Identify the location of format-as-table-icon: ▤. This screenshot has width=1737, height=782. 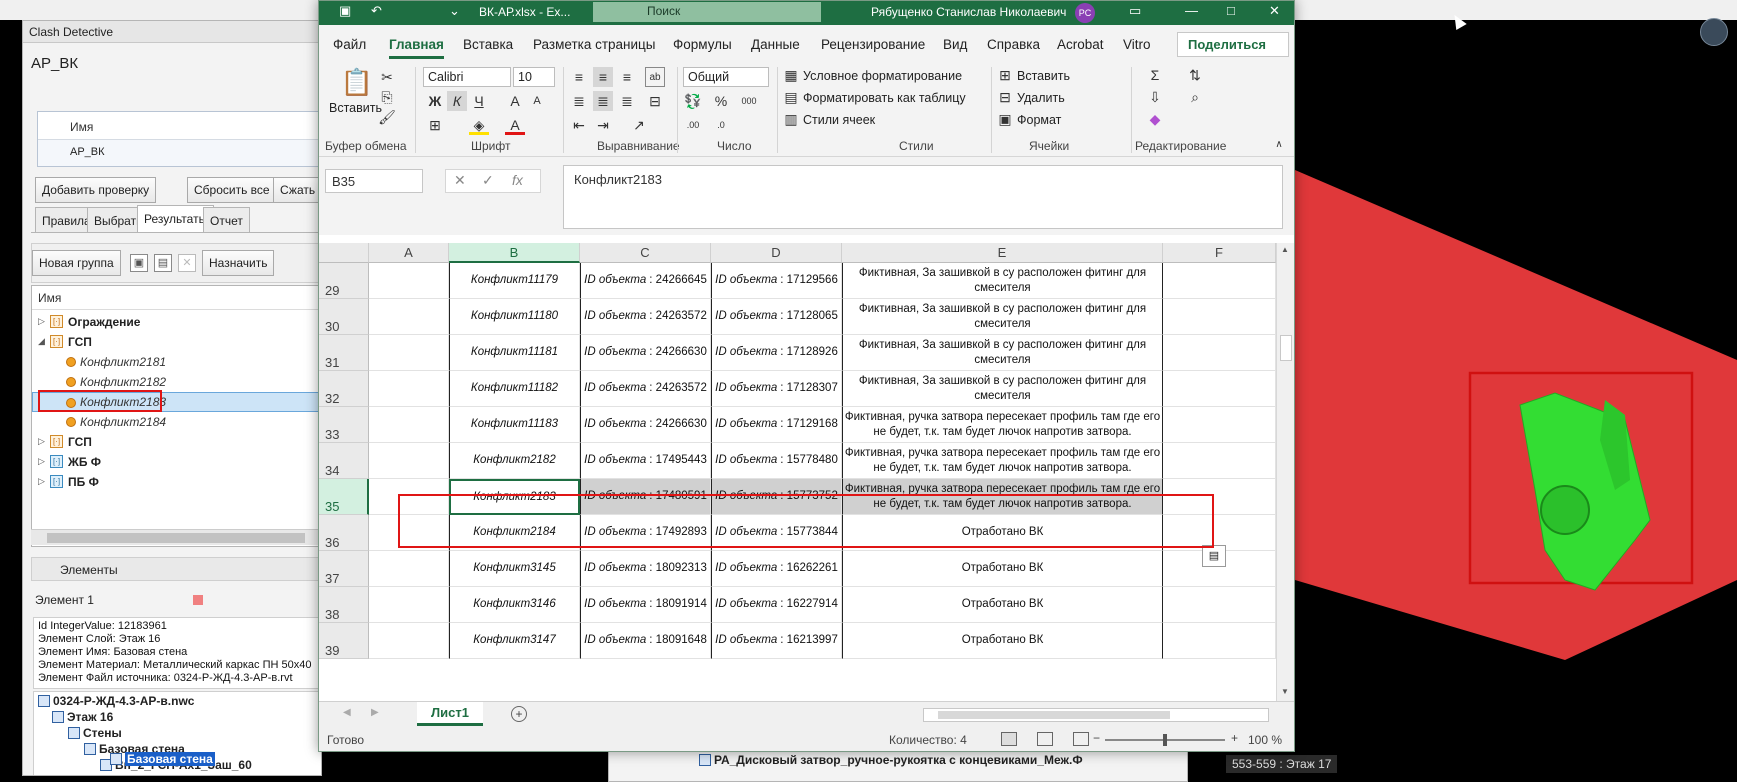
(791, 97).